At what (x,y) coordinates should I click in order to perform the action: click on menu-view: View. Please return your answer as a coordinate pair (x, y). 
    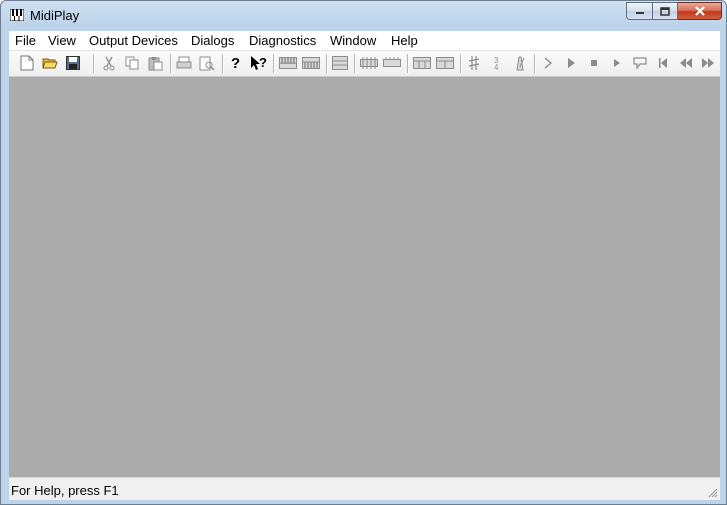
    Looking at the image, I should click on (62, 40).